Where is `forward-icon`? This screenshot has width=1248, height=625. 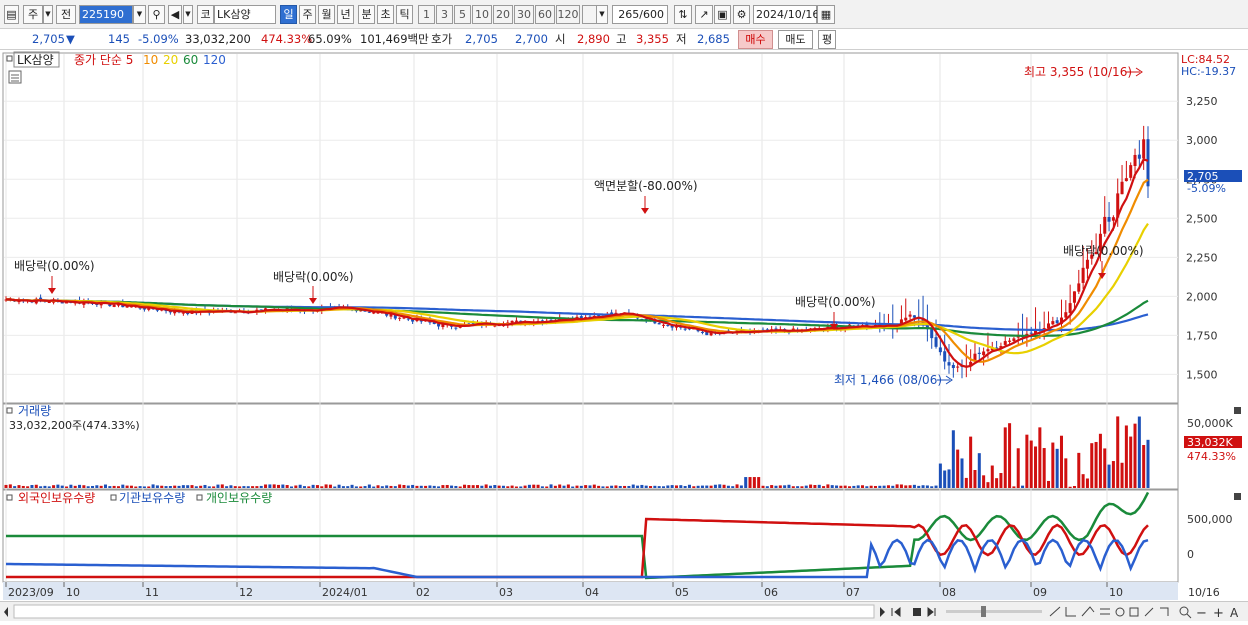 forward-icon is located at coordinates (931, 612).